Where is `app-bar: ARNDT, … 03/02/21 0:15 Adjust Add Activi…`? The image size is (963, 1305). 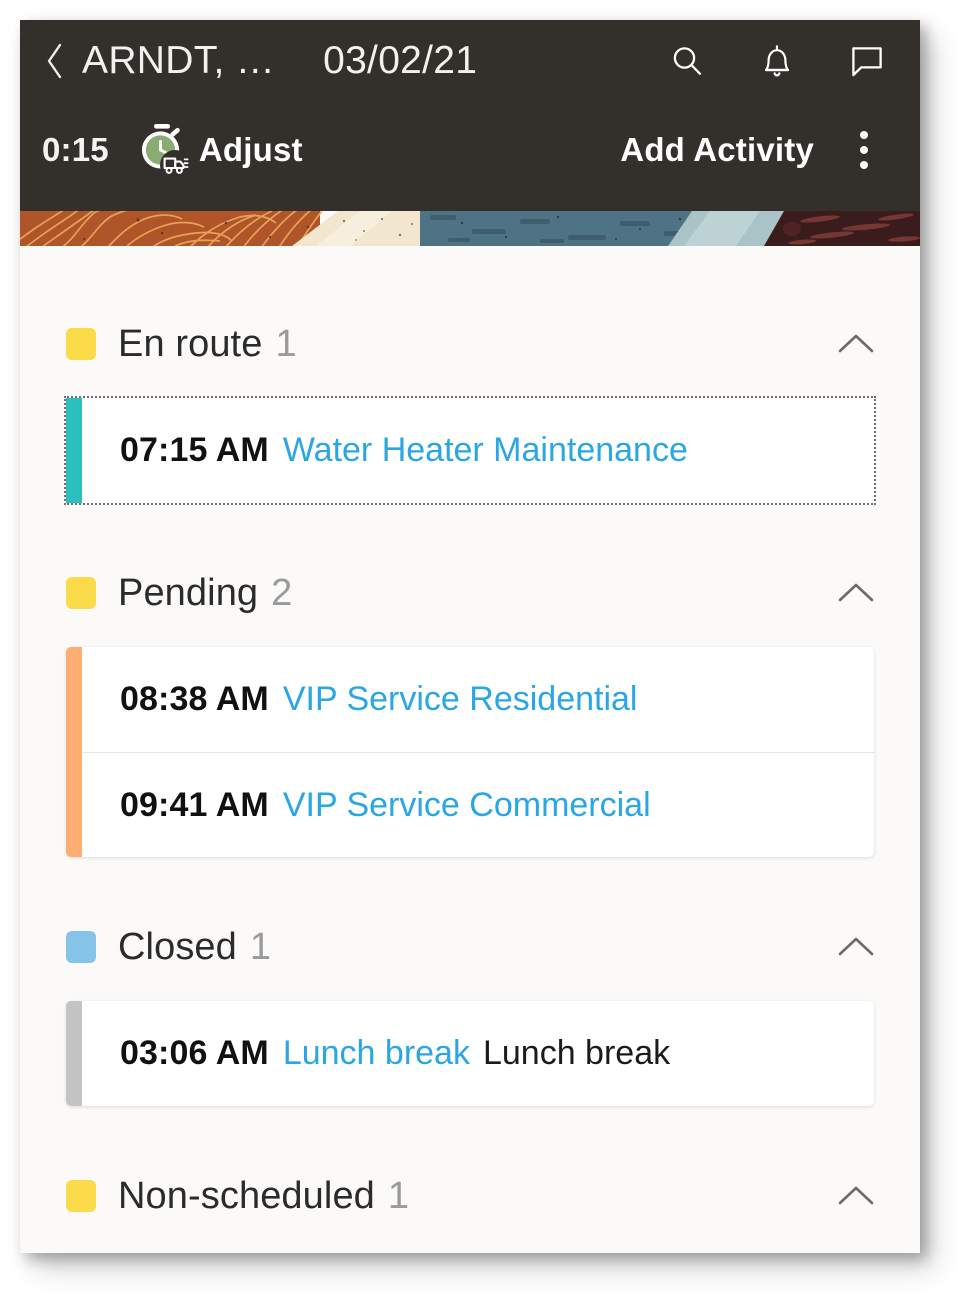
app-bar: ARNDT, … 03/02/21 0:15 Adjust Add Activi… is located at coordinates (470, 115).